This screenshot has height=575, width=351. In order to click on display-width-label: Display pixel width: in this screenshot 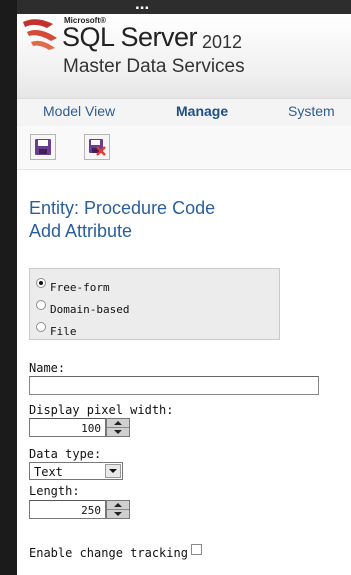, I will do `click(101, 410)`.